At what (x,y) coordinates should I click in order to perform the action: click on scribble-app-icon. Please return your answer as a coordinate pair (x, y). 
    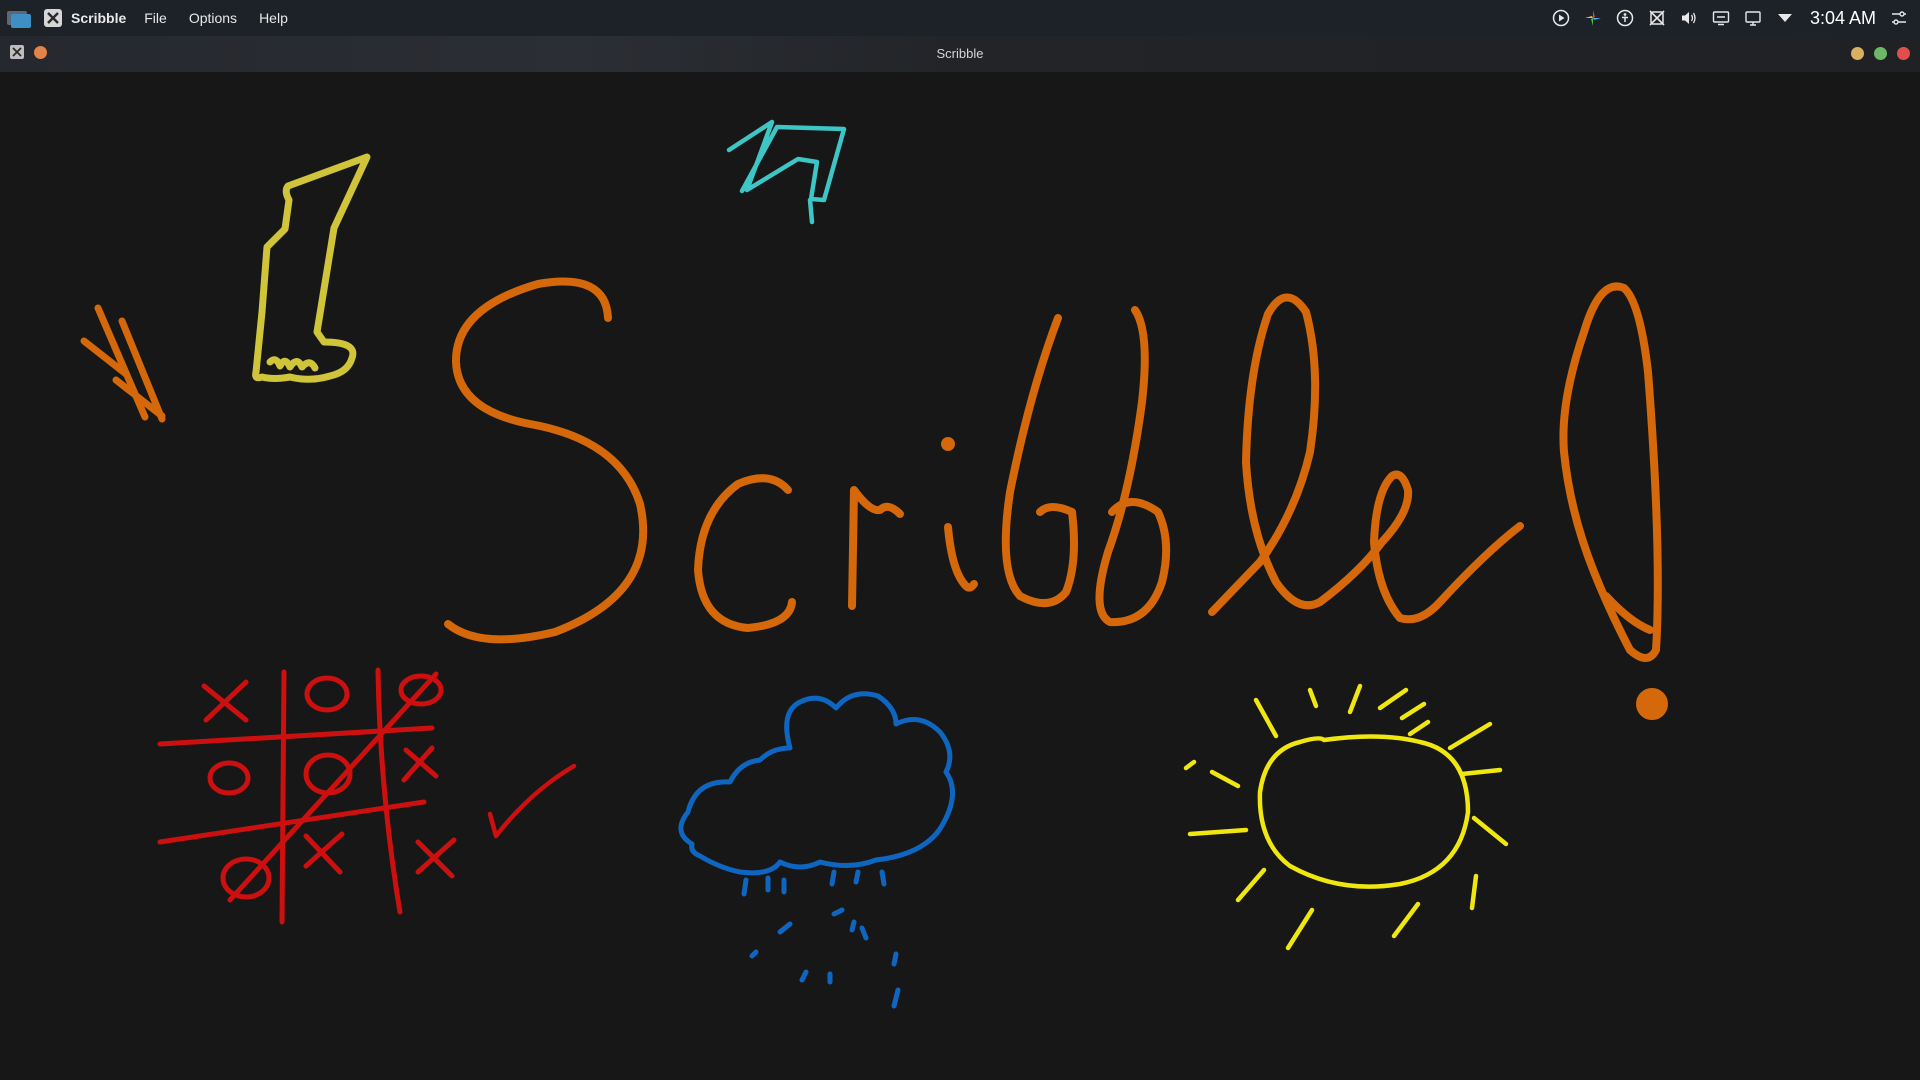
    Looking at the image, I should click on (53, 18).